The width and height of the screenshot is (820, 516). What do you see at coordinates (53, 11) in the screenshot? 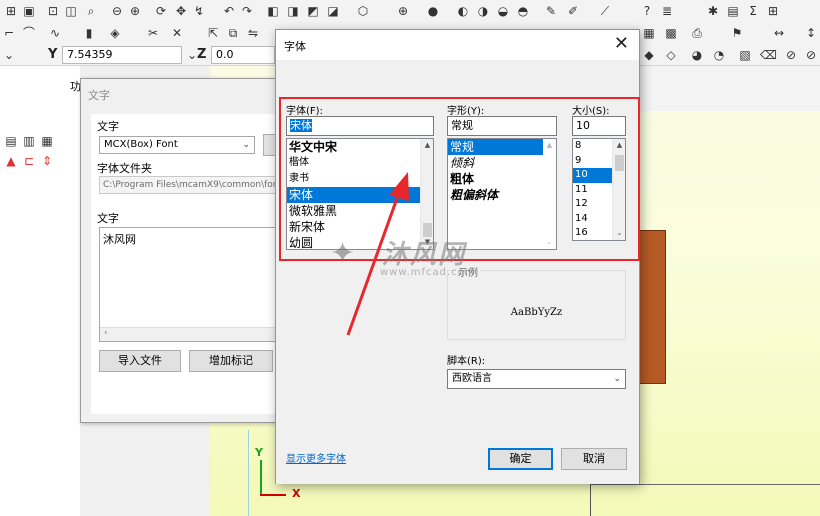
I see `zoom-window-icon: ⊡` at bounding box center [53, 11].